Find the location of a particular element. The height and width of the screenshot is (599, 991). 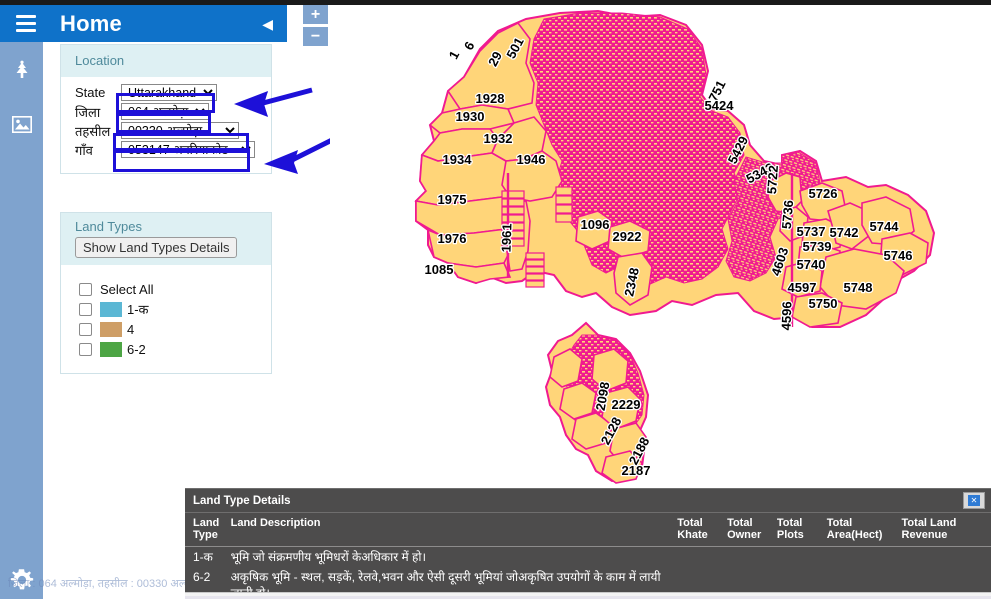

tehsil-select: 00330 अल्मोड़ा is located at coordinates (180, 130).